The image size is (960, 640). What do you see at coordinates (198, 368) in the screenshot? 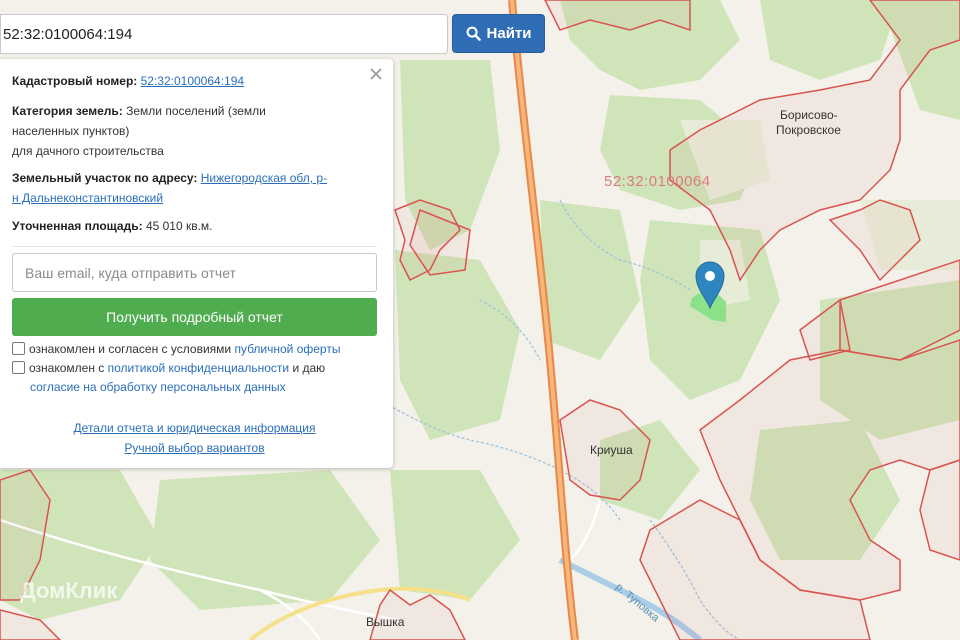
I see `privacy-policy-link: политикой конфиденциальности` at bounding box center [198, 368].